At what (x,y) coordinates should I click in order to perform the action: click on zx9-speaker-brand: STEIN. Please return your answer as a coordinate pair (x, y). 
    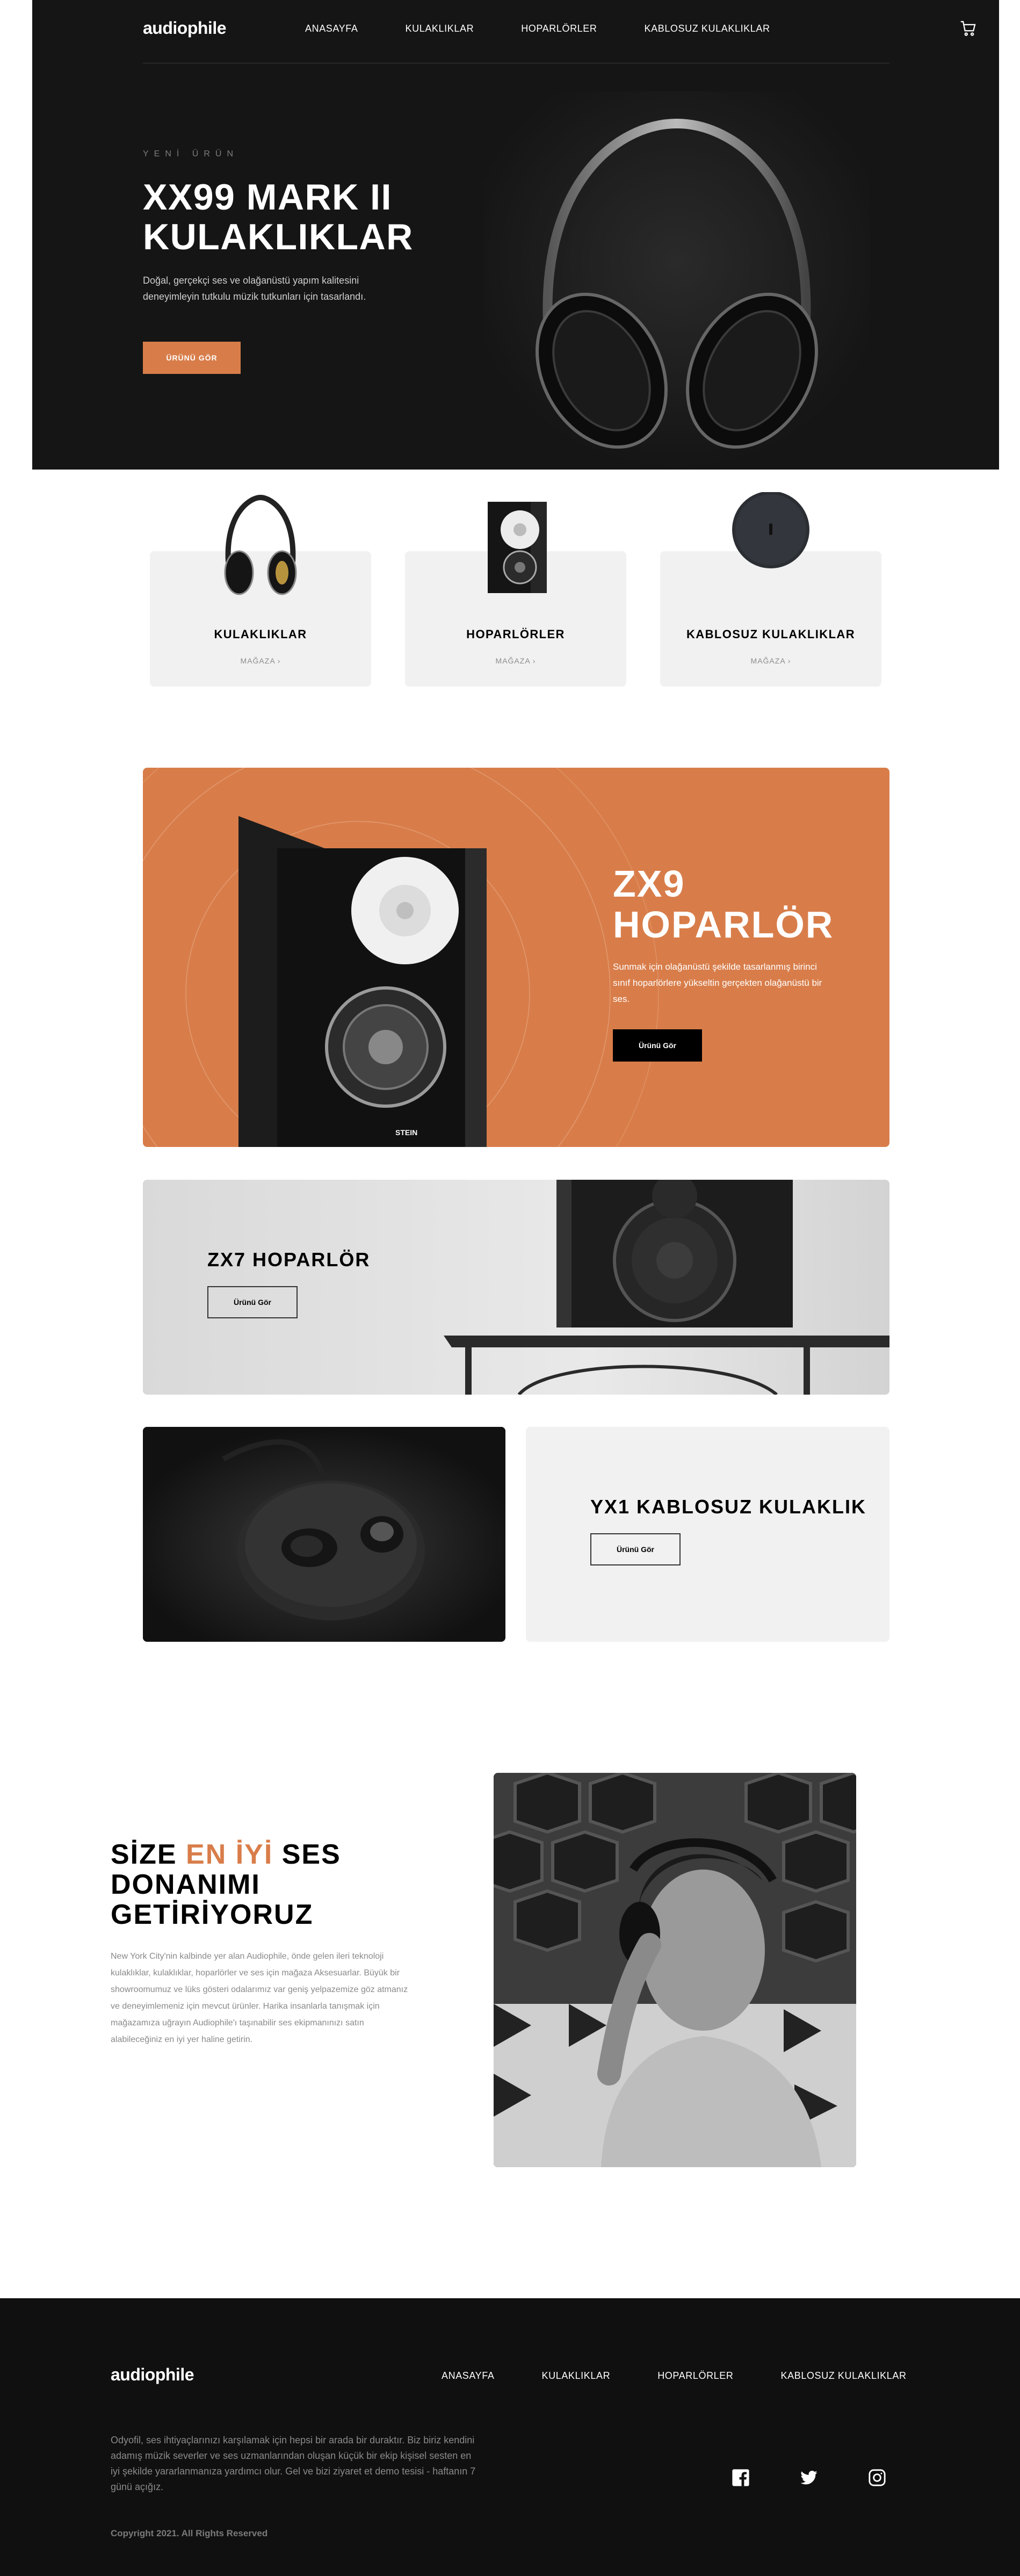
    Looking at the image, I should click on (406, 1132).